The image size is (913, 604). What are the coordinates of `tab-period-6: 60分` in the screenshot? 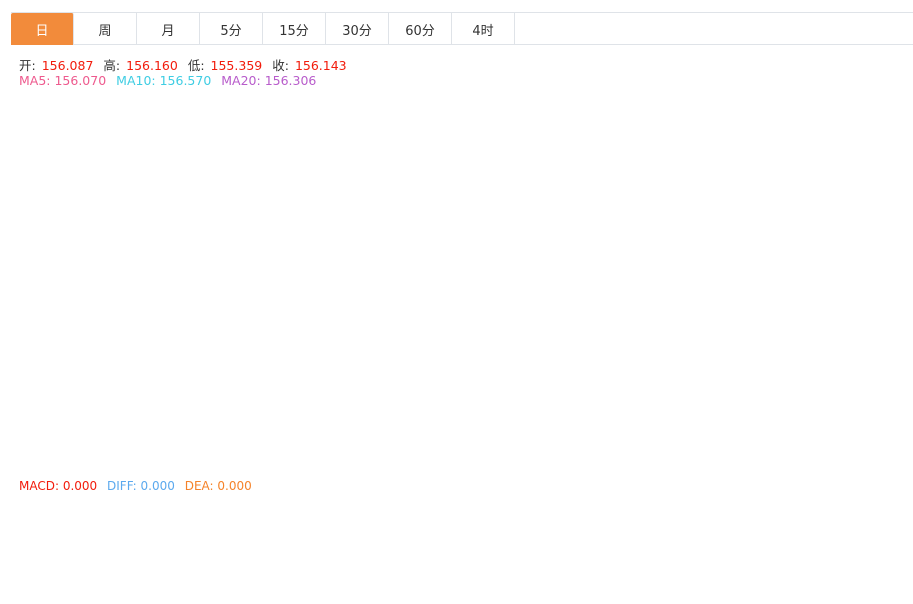 It's located at (420, 29).